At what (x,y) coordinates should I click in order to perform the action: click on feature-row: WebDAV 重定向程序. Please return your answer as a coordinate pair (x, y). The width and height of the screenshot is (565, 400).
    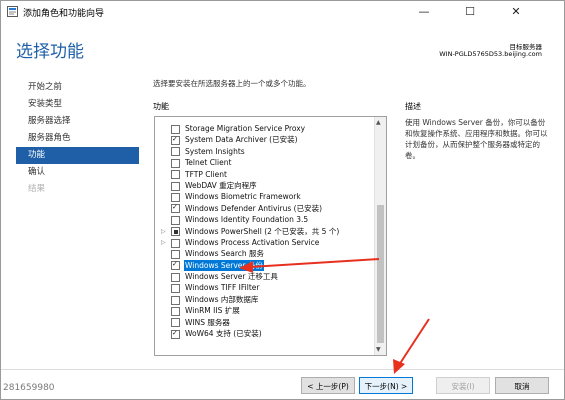
    Looking at the image, I should click on (265, 185).